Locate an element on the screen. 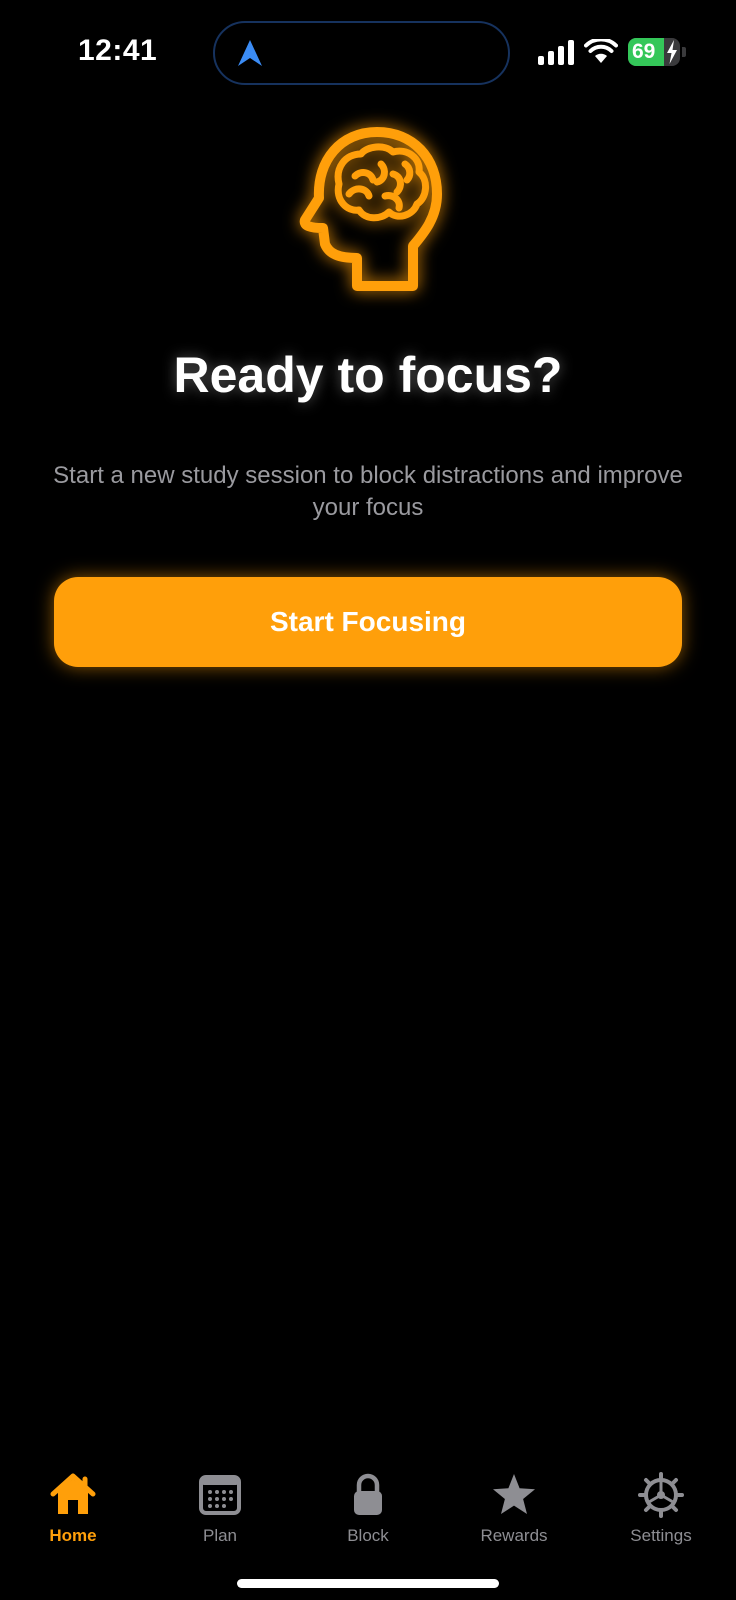 The height and width of the screenshot is (1600, 736). tab-settings-label: Settings is located at coordinates (661, 1535).